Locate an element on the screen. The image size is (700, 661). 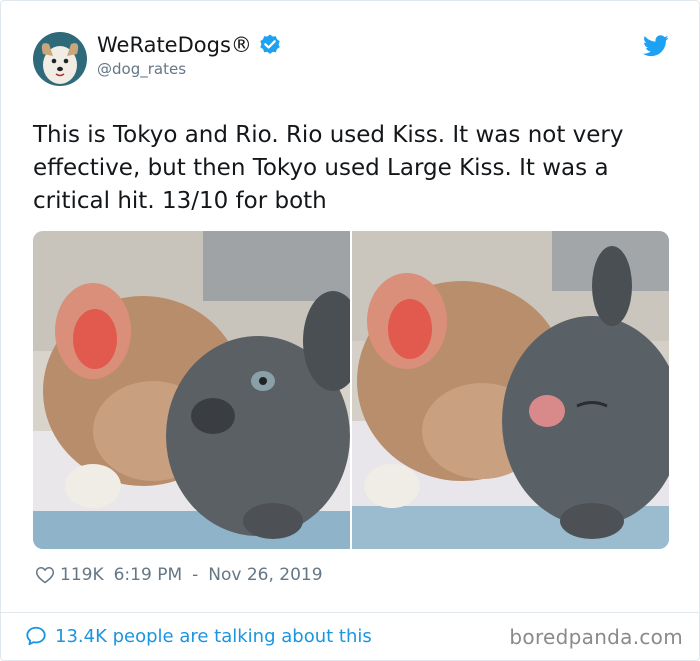
tweet-meta: 119K 6:19 PM - Nov 26, 2019 is located at coordinates (179, 575).